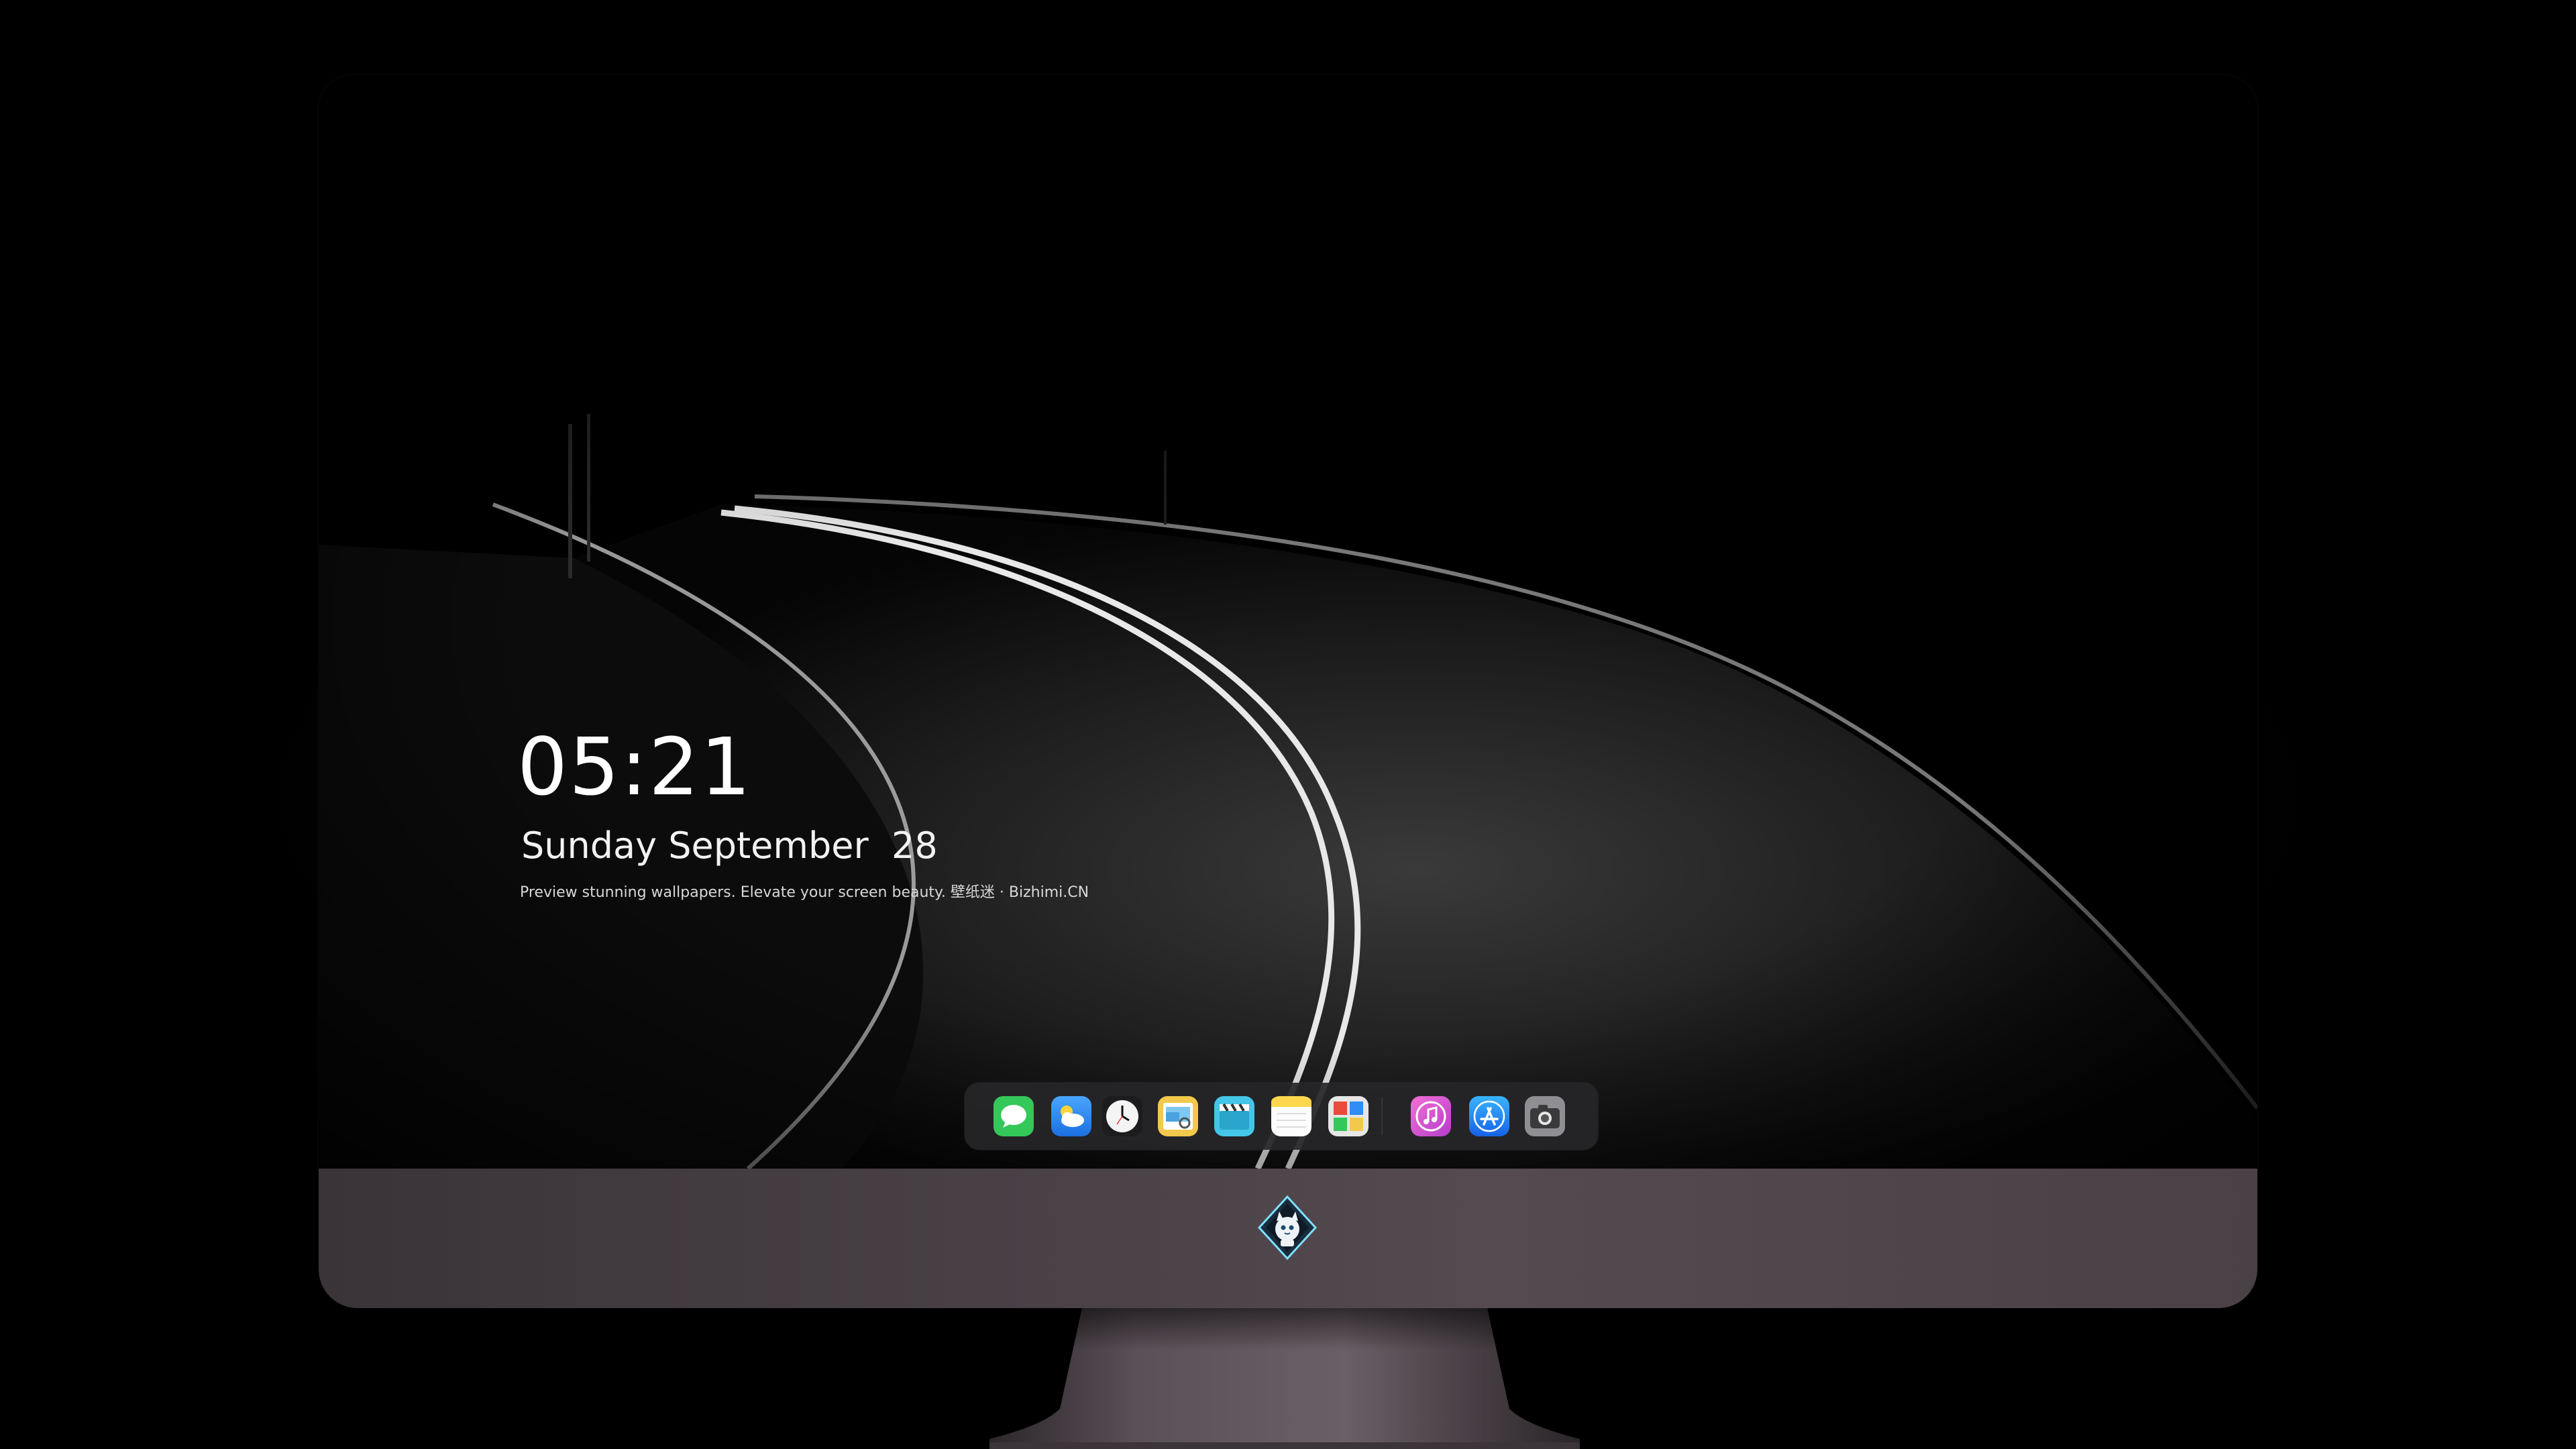 This screenshot has height=1449, width=2576. I want to click on dock-separator, so click(1382, 1116).